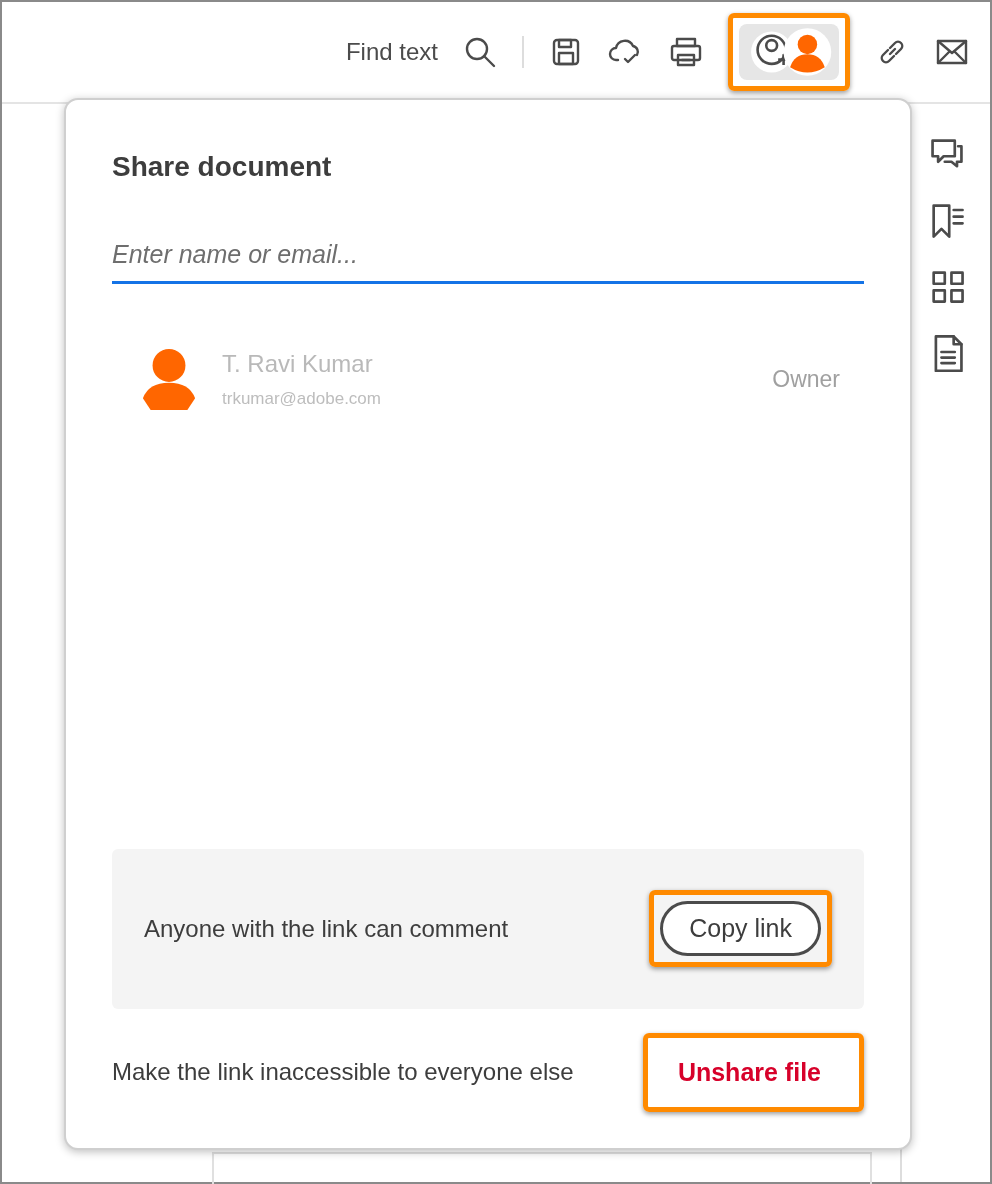 This screenshot has height=1184, width=992. Describe the element at coordinates (806, 379) in the screenshot. I see `role-label: Owner` at that location.